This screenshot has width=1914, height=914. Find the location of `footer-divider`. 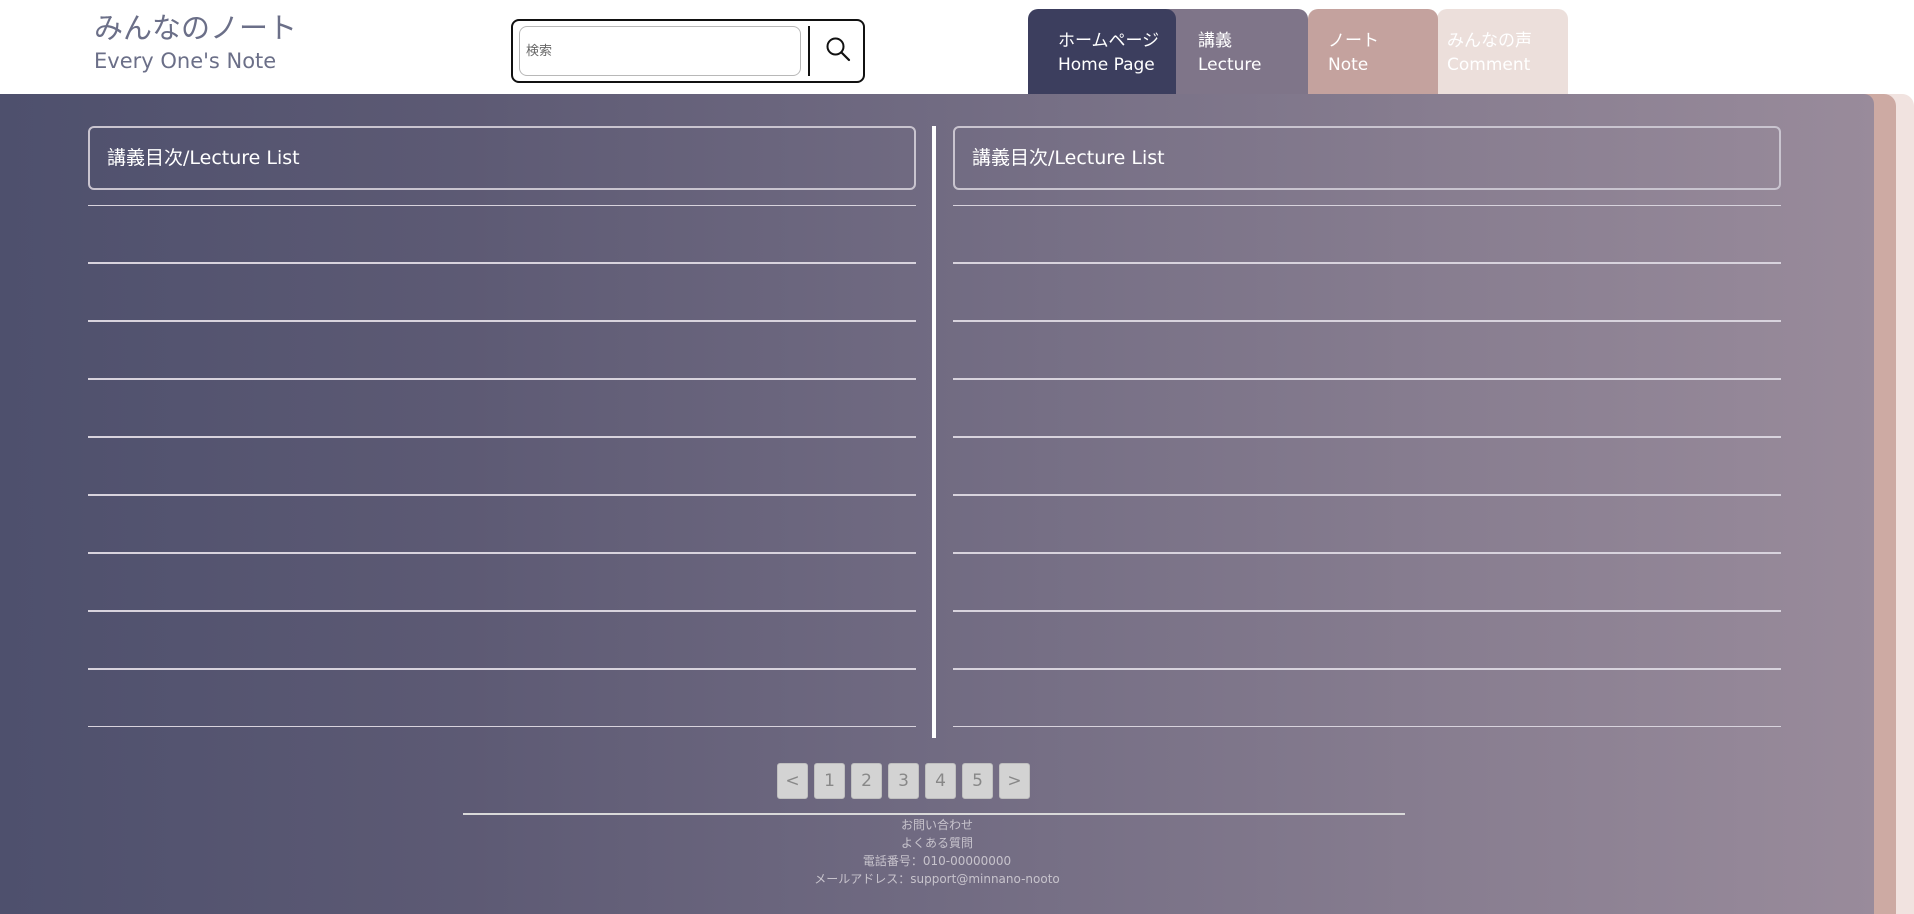

footer-divider is located at coordinates (934, 814).